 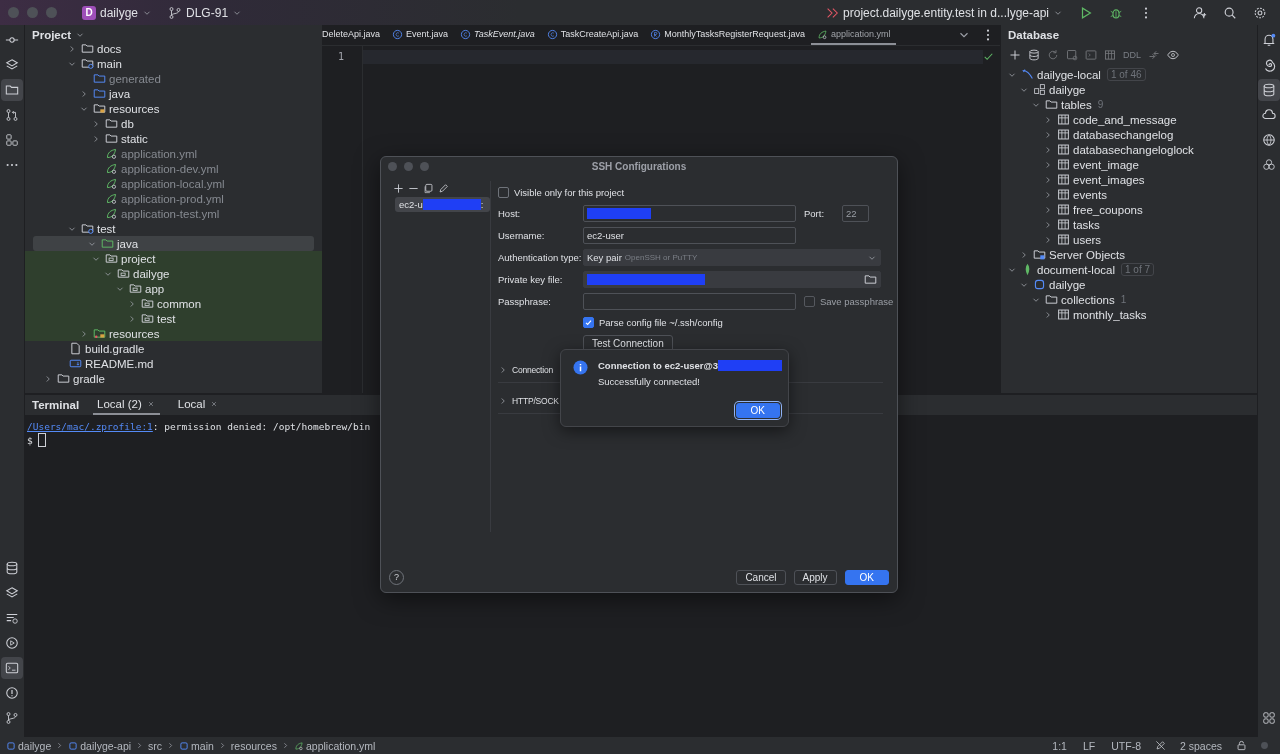 What do you see at coordinates (173, 168) in the screenshot?
I see `tree-item: application-dev.yml` at bounding box center [173, 168].